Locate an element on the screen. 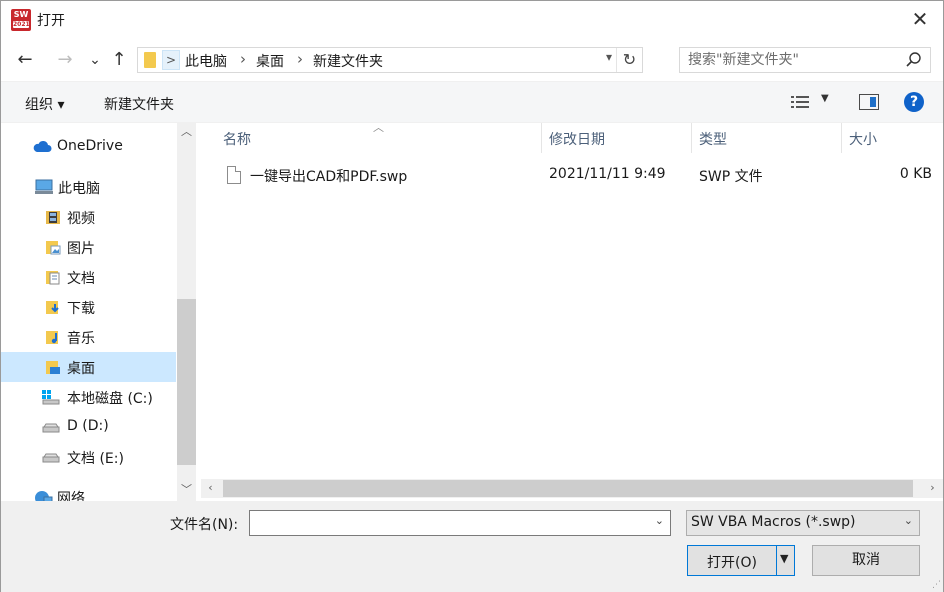 The image size is (944, 592). open-button: 打开(O) ▼ is located at coordinates (741, 560).